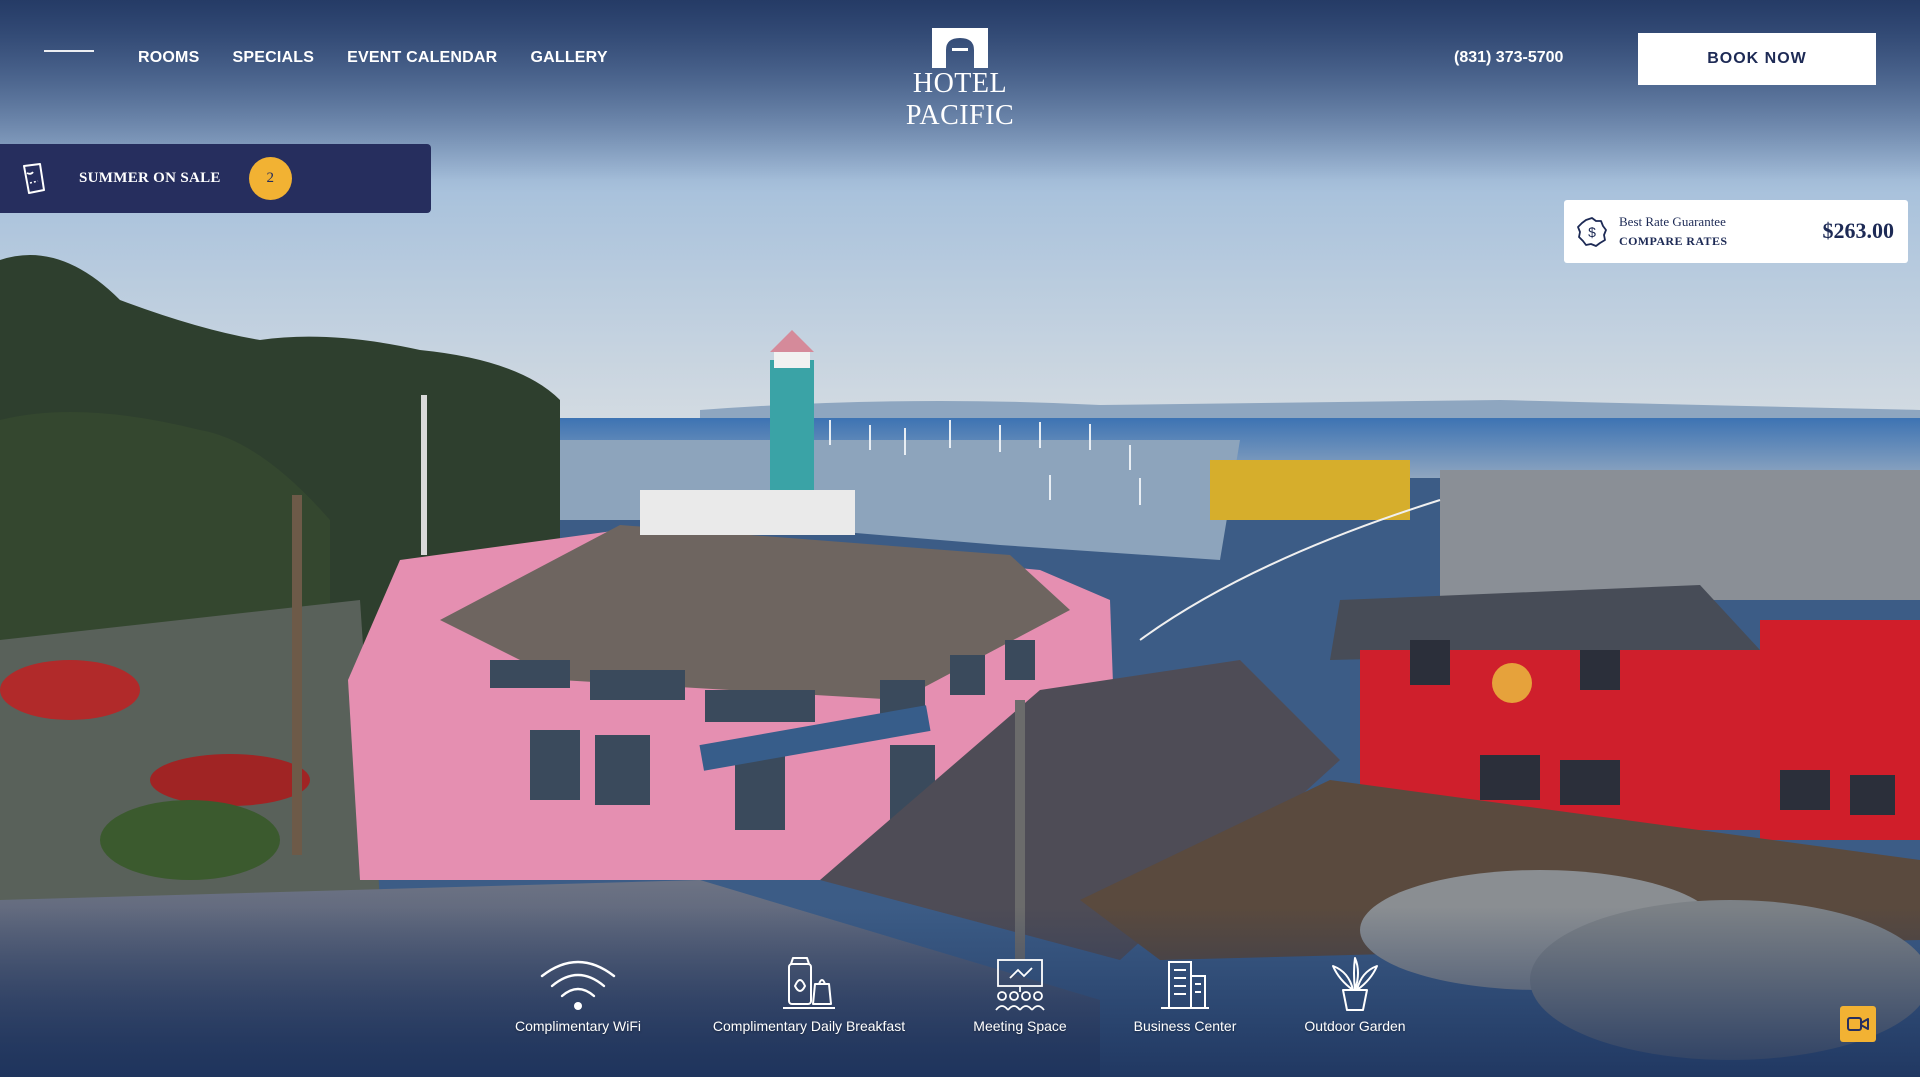 This screenshot has height=1077, width=1920. Describe the element at coordinates (960, 99) in the screenshot. I see `hotel-name: HOTEL PACIFIC` at that location.